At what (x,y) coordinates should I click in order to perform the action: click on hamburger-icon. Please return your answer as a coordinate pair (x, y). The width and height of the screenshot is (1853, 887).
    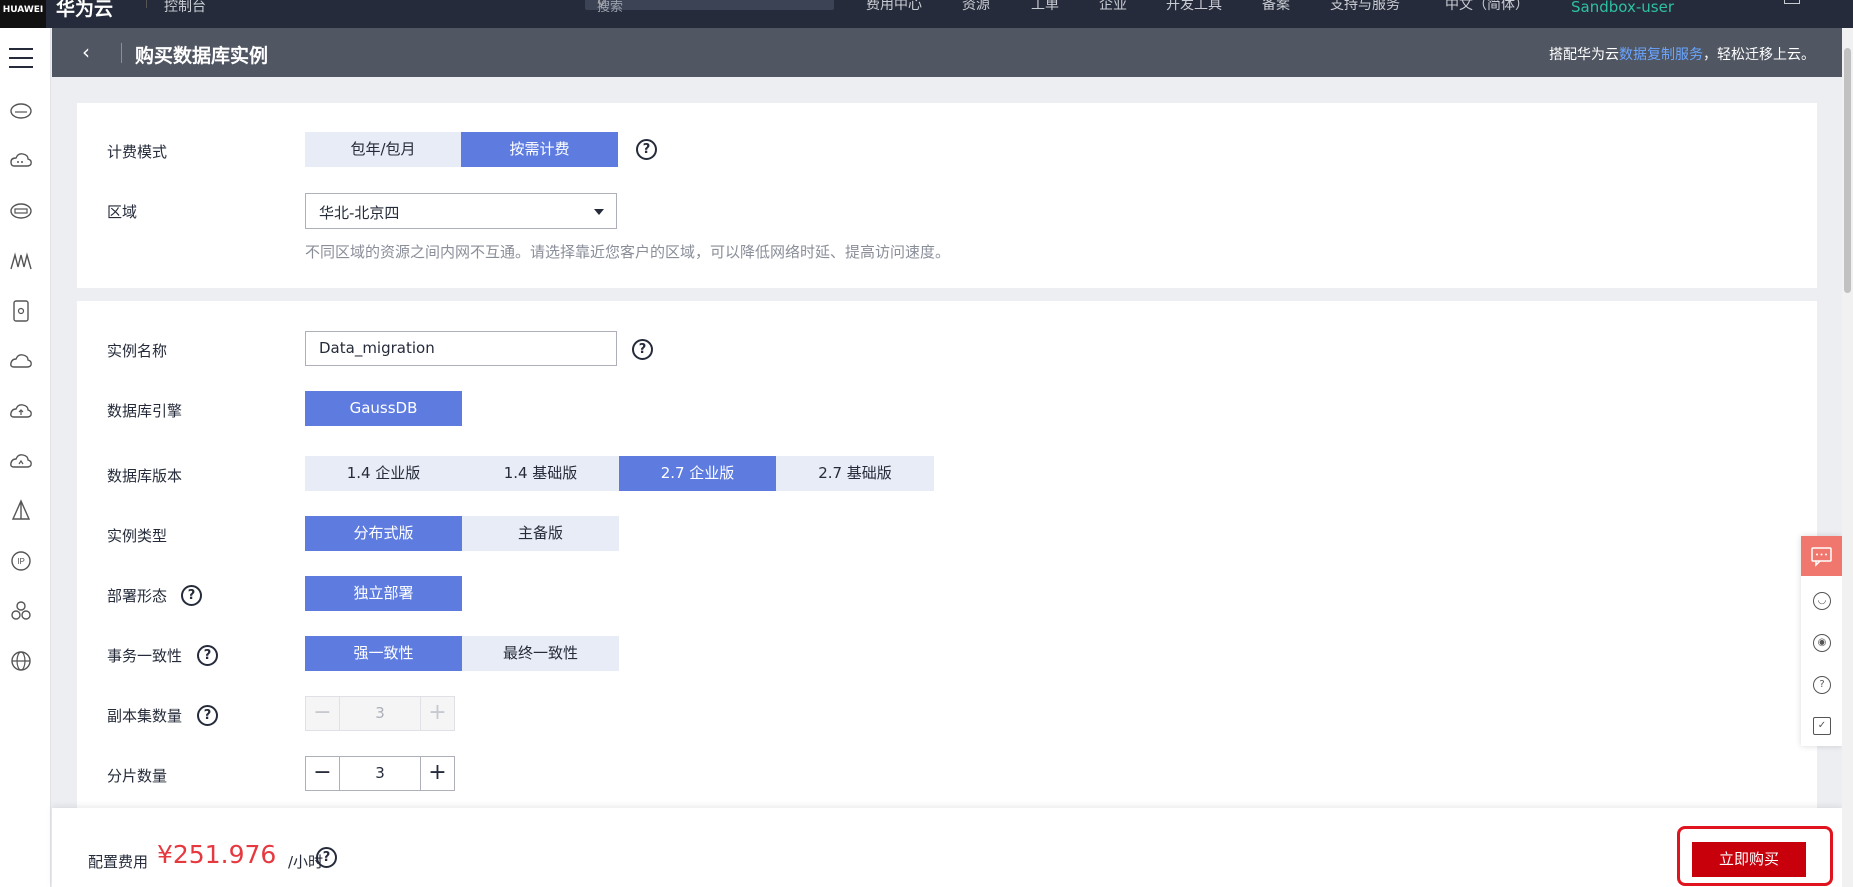
    Looking at the image, I should click on (21, 61).